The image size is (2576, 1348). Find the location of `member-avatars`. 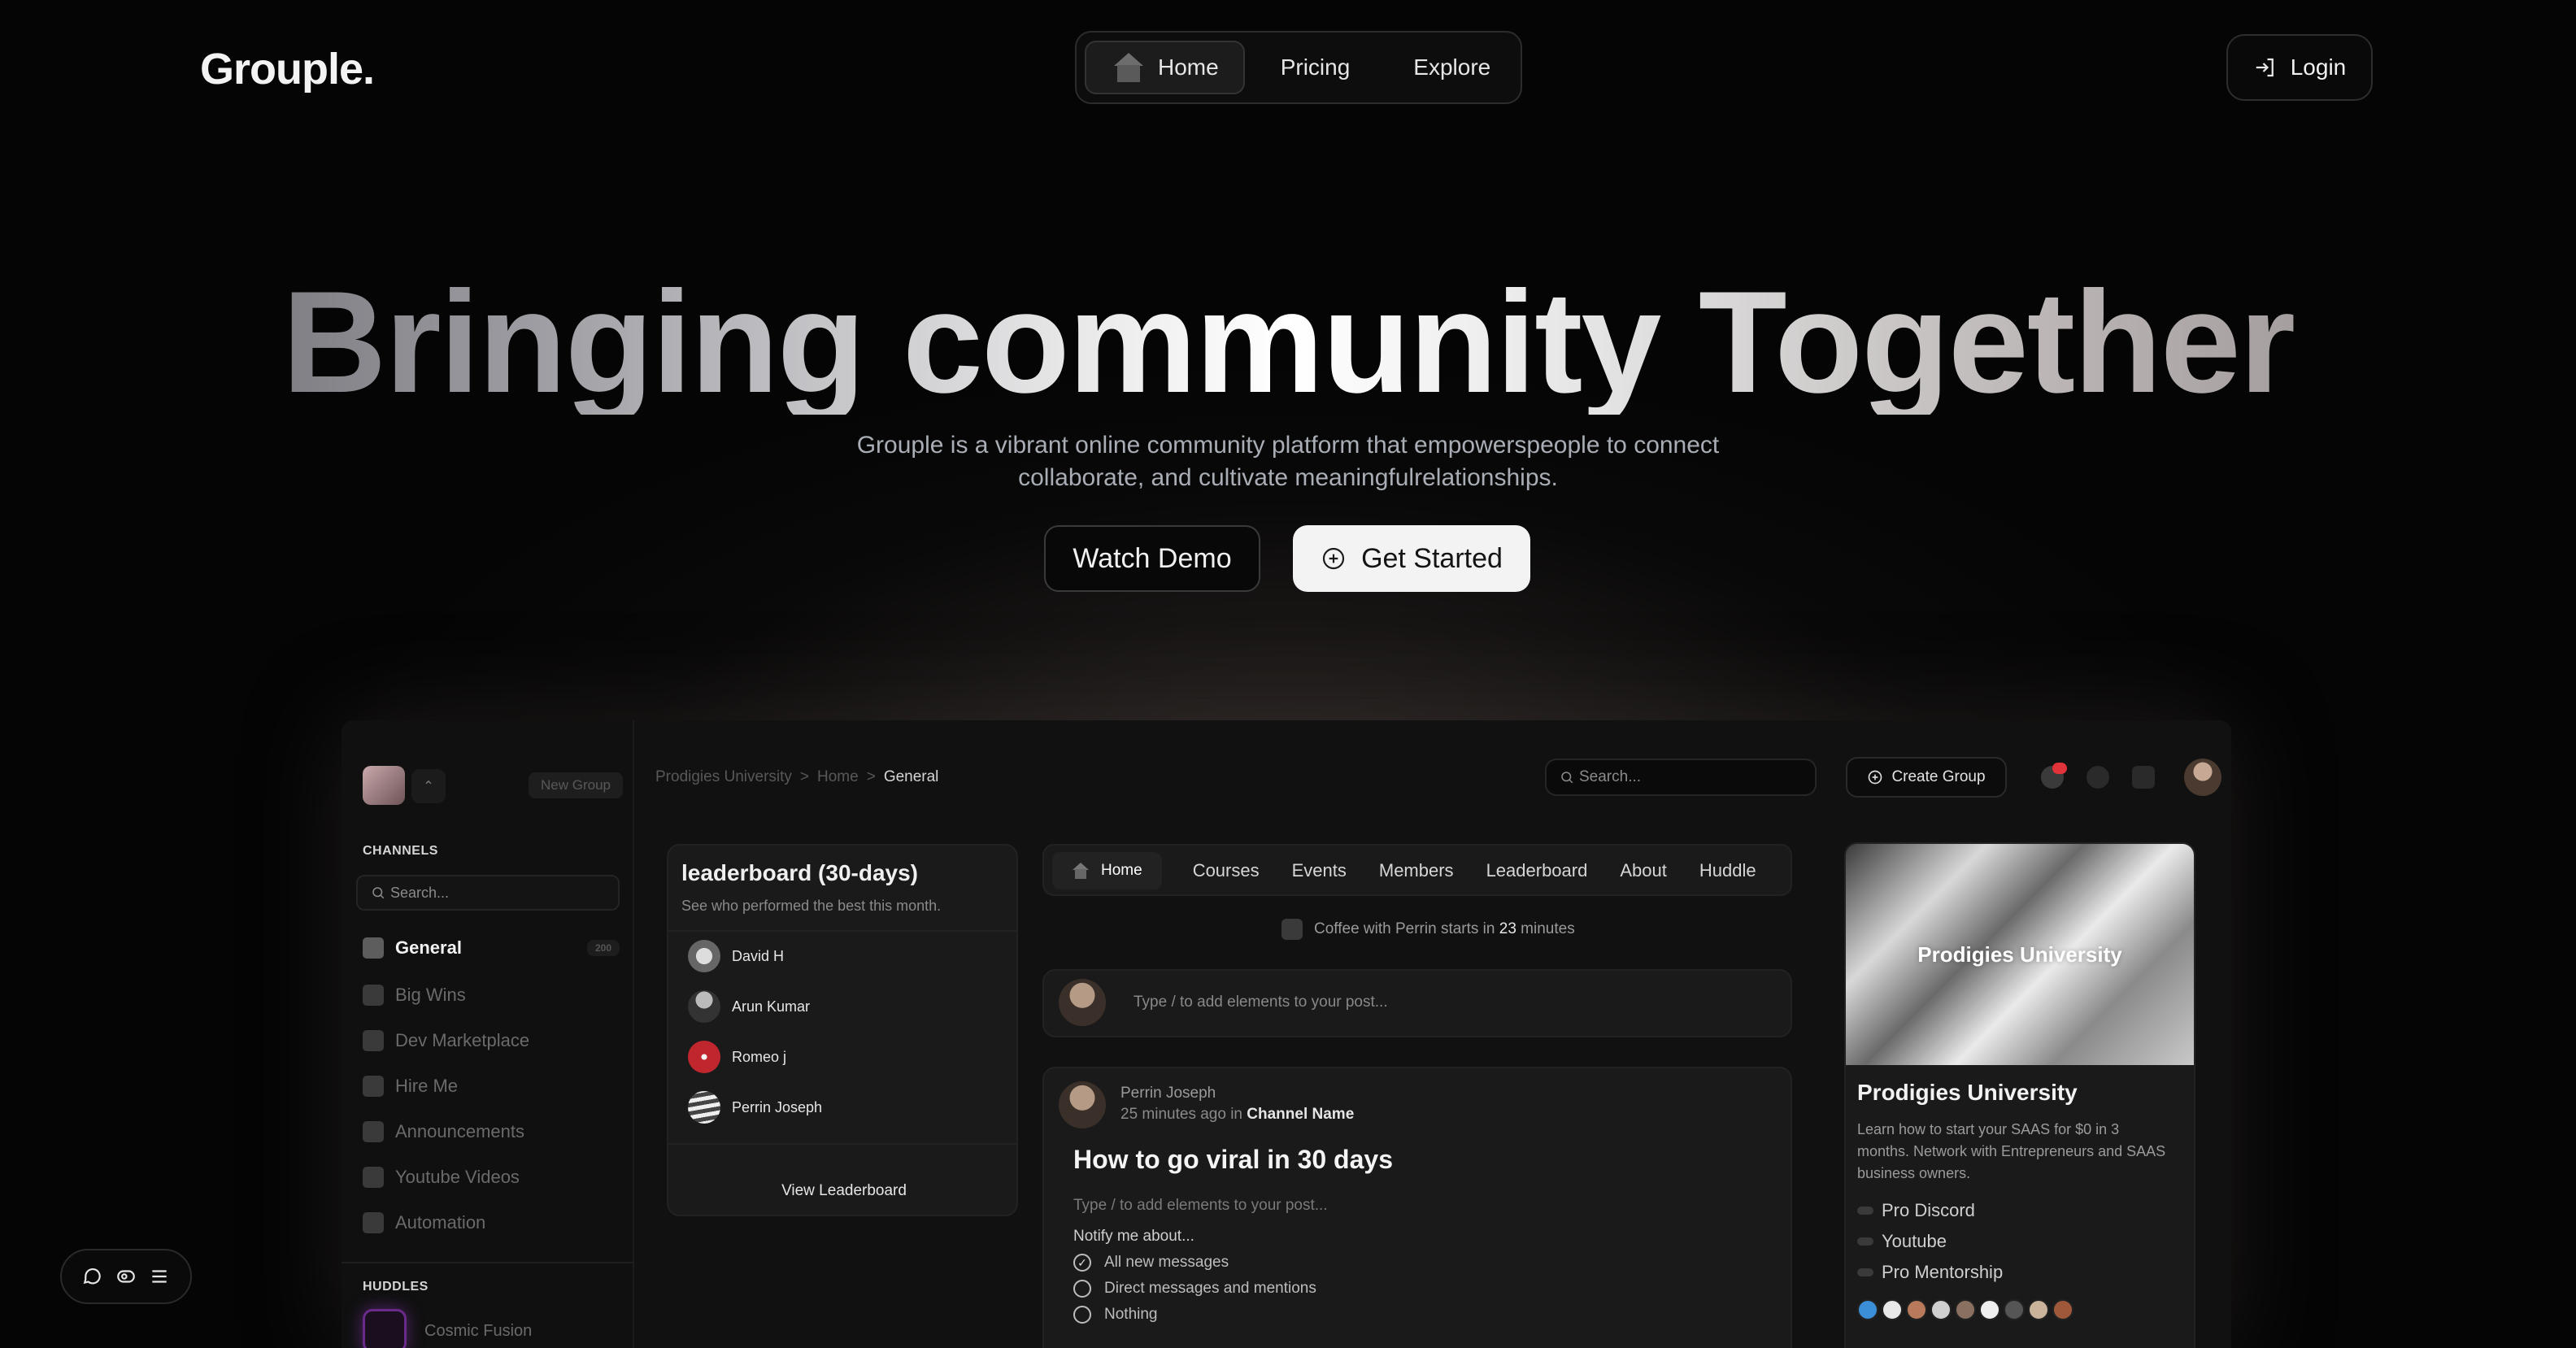

member-avatars is located at coordinates (1965, 1309).